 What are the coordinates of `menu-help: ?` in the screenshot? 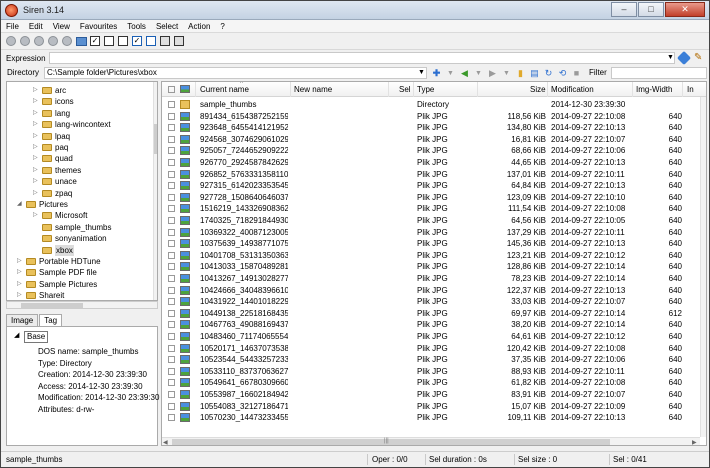 It's located at (222, 26).